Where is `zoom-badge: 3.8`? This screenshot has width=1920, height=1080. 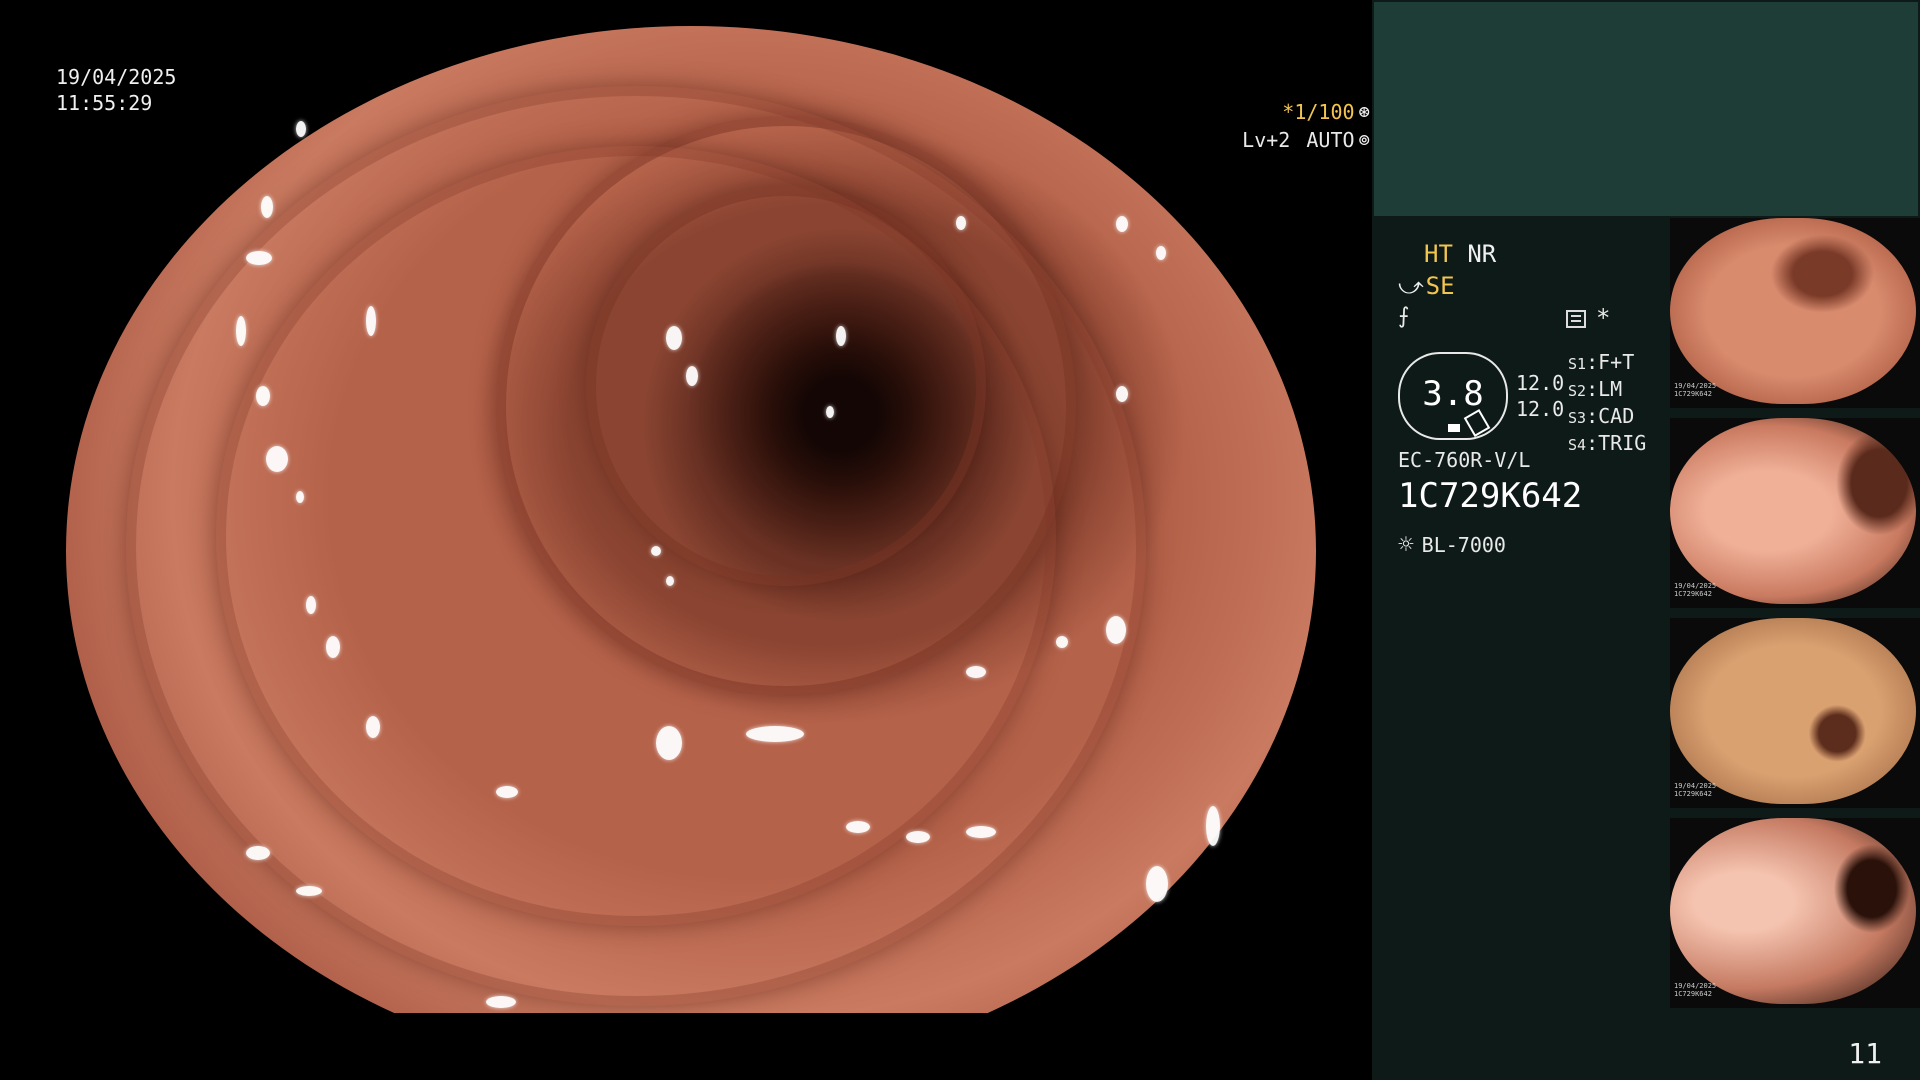
zoom-badge: 3.8 is located at coordinates (1453, 396).